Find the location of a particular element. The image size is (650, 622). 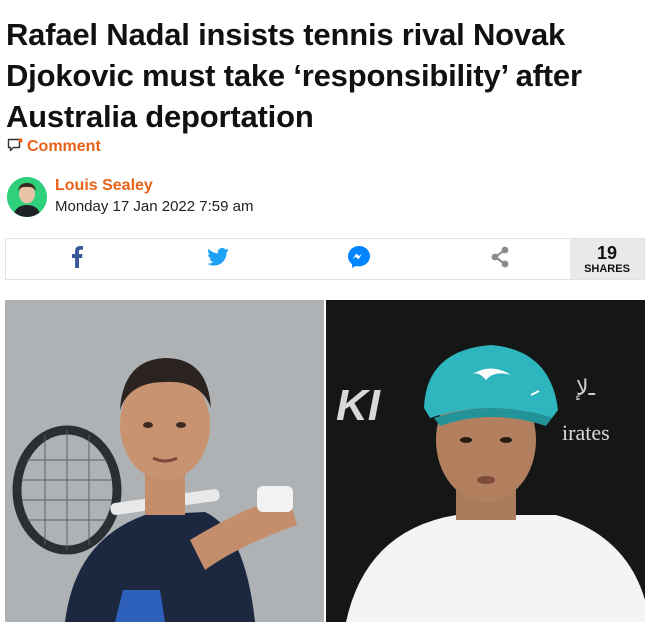

share-count-number: 19 is located at coordinates (607, 252).